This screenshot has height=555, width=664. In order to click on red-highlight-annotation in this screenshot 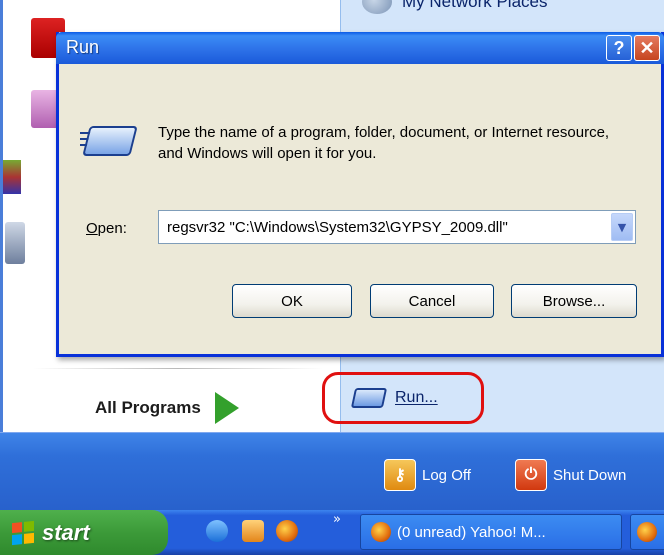, I will do `click(403, 398)`.